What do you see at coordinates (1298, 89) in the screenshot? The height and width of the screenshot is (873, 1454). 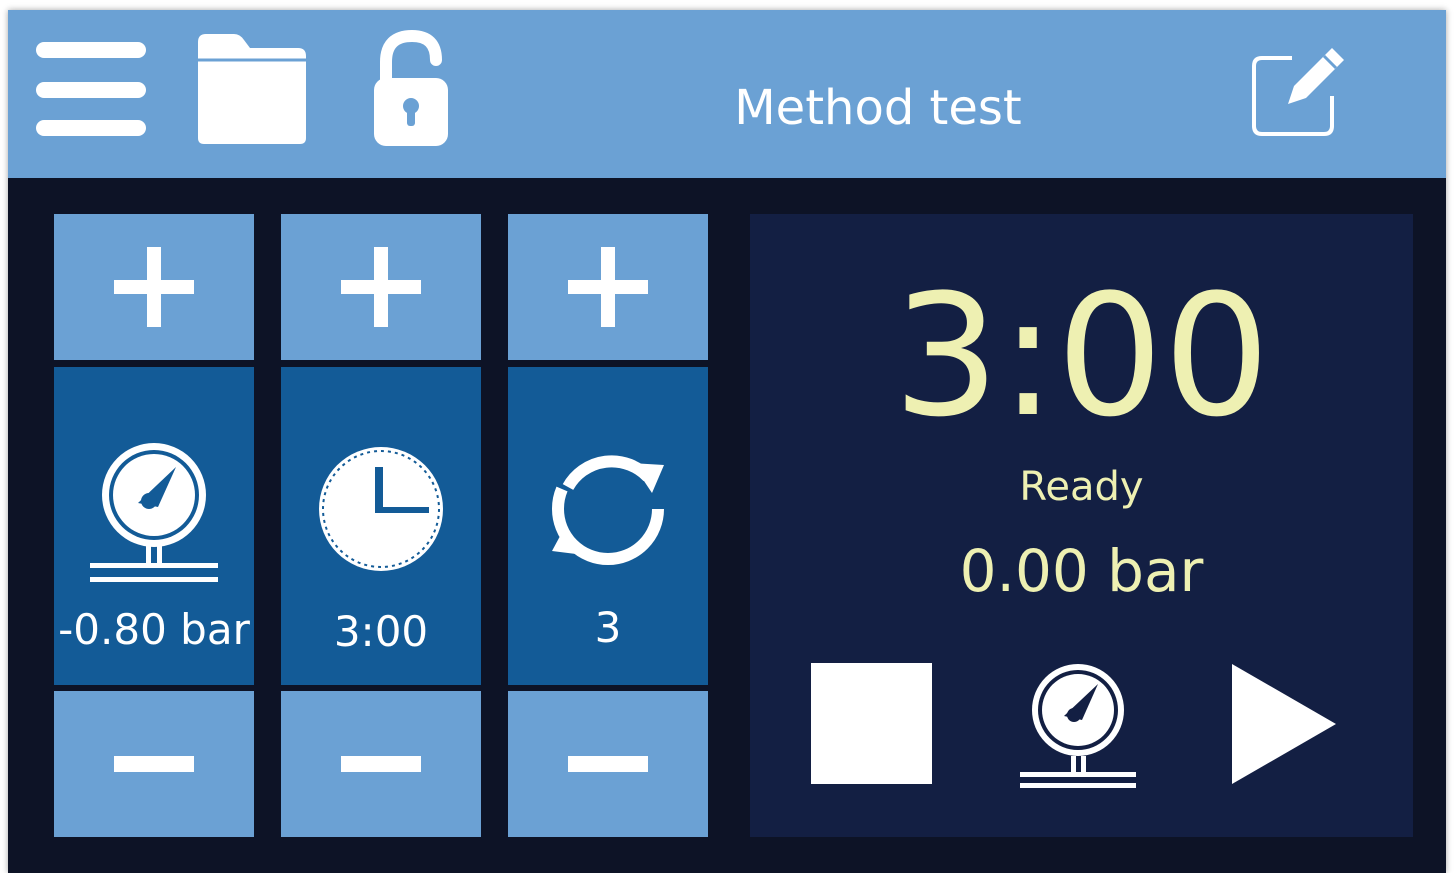 I see `edit-icon` at bounding box center [1298, 89].